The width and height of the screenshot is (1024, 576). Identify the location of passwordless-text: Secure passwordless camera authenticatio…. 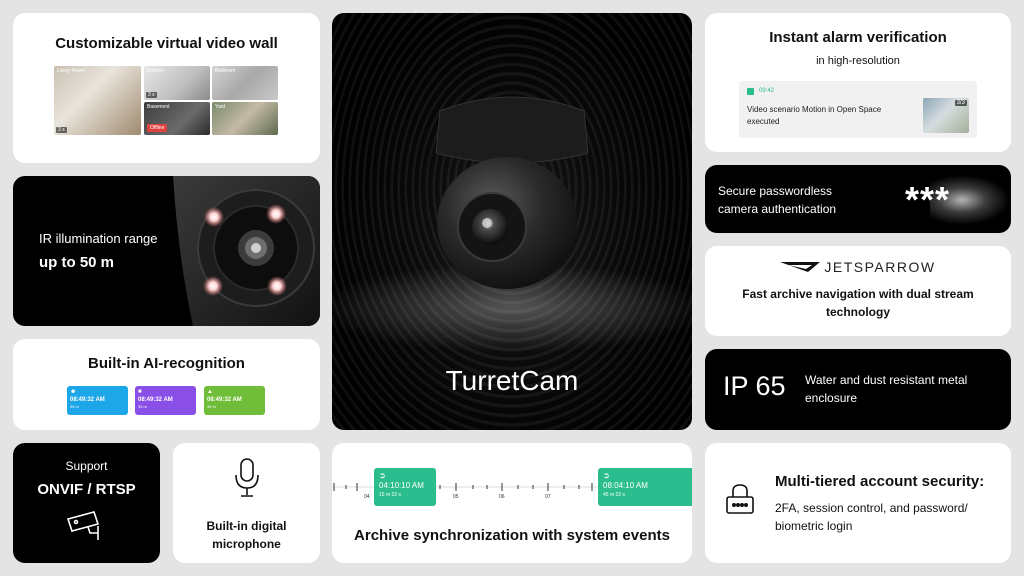
(777, 200).